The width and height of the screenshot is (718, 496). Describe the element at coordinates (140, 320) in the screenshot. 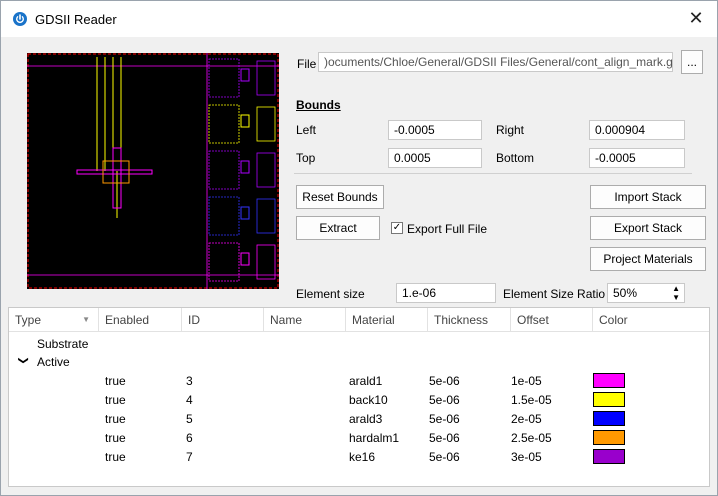

I see `column-header-enabled: Enabled` at that location.